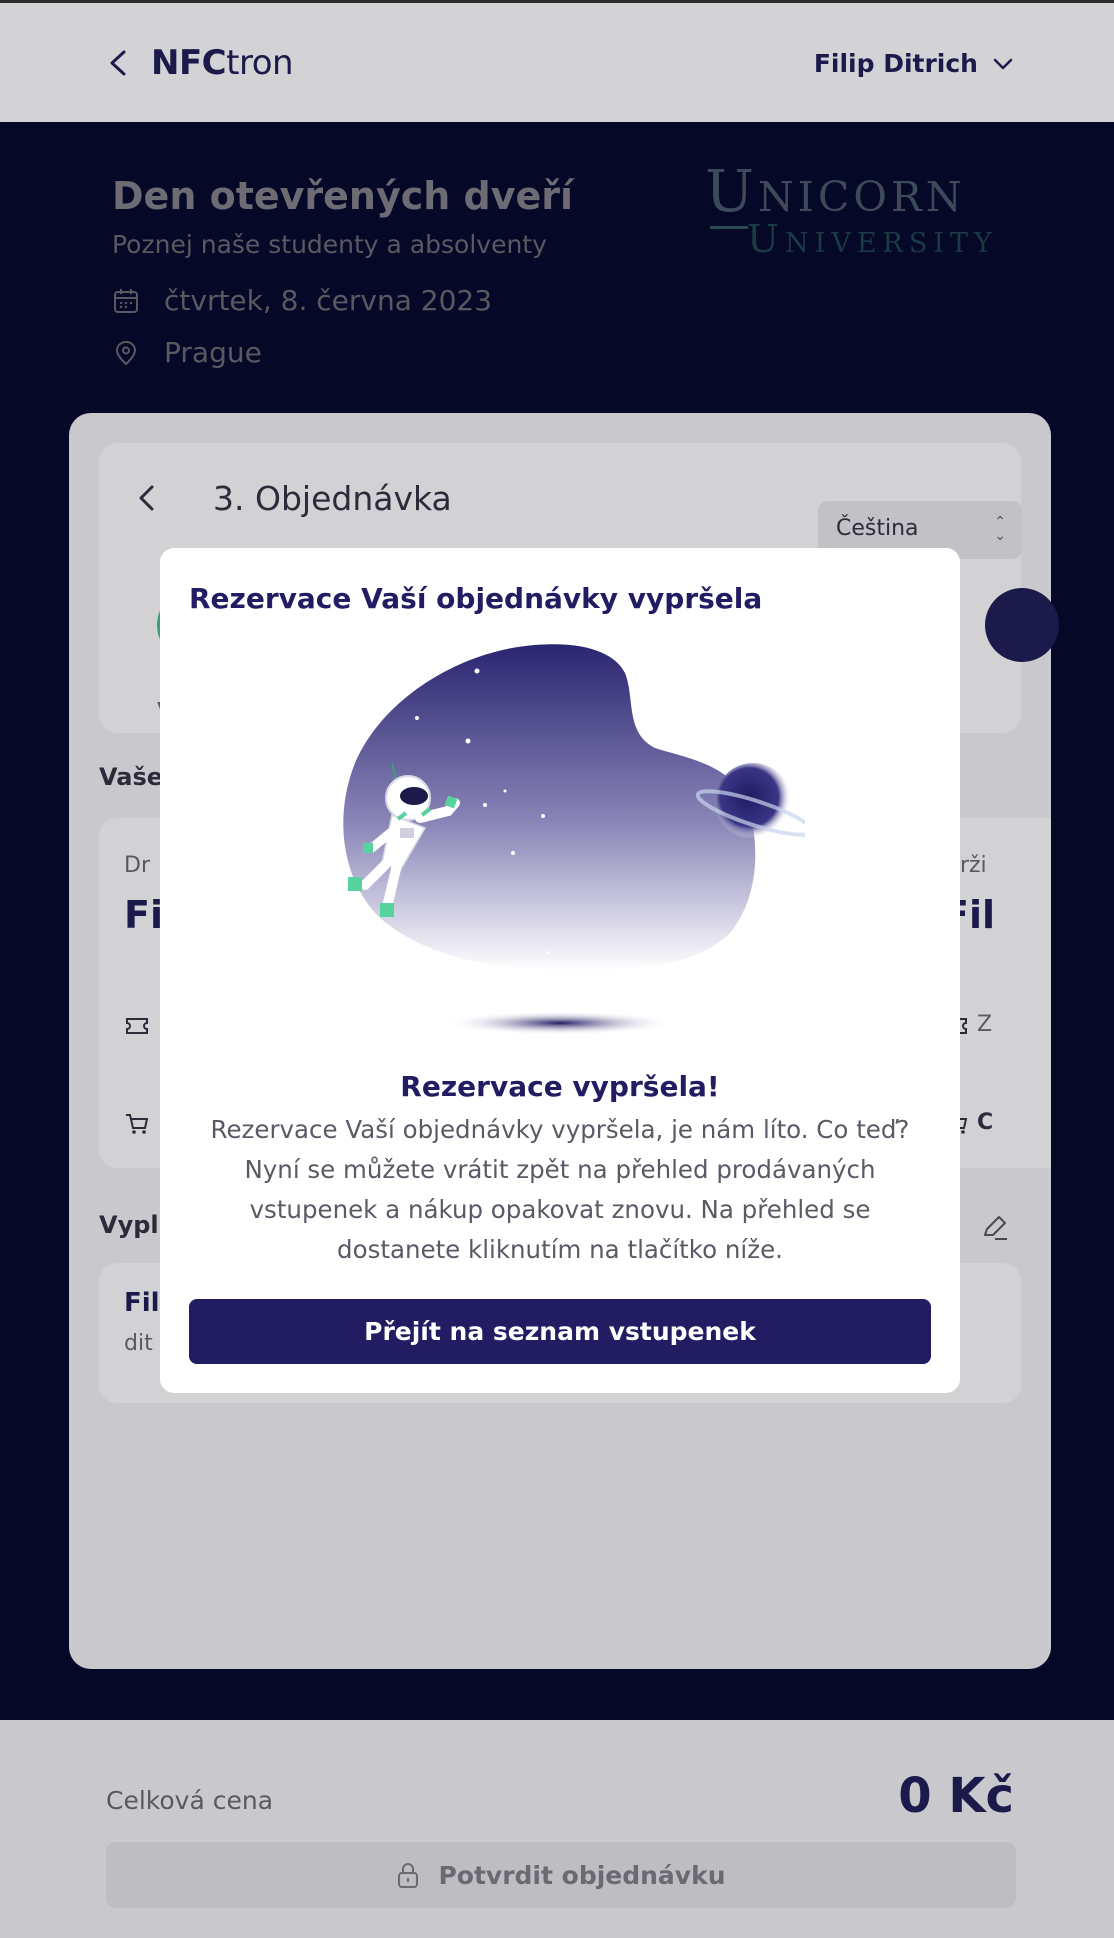 The width and height of the screenshot is (1114, 1938). What do you see at coordinates (835, 191) in the screenshot?
I see `logo-top-word: Unicorn` at bounding box center [835, 191].